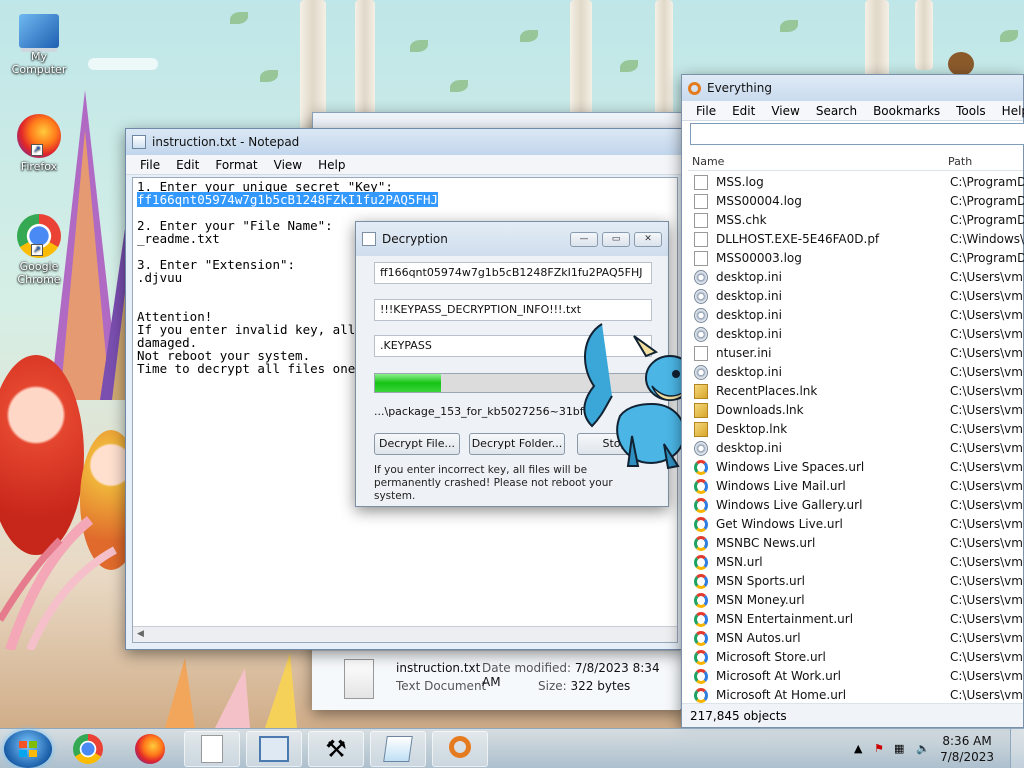  I want to click on desktop-icon-my-computer: My Computer, so click(39, 43).